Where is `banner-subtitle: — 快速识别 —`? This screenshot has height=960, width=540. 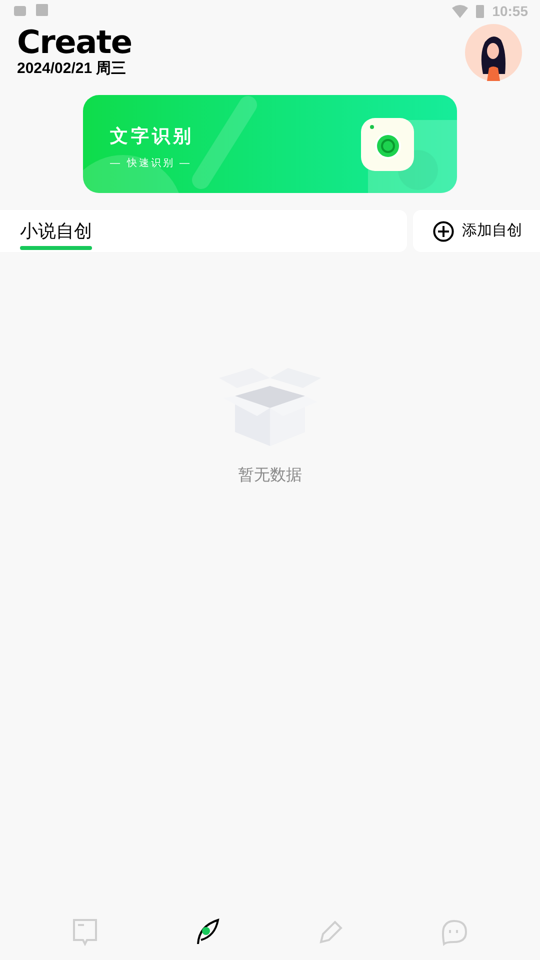
banner-subtitle: — 快速识别 — is located at coordinates (151, 163).